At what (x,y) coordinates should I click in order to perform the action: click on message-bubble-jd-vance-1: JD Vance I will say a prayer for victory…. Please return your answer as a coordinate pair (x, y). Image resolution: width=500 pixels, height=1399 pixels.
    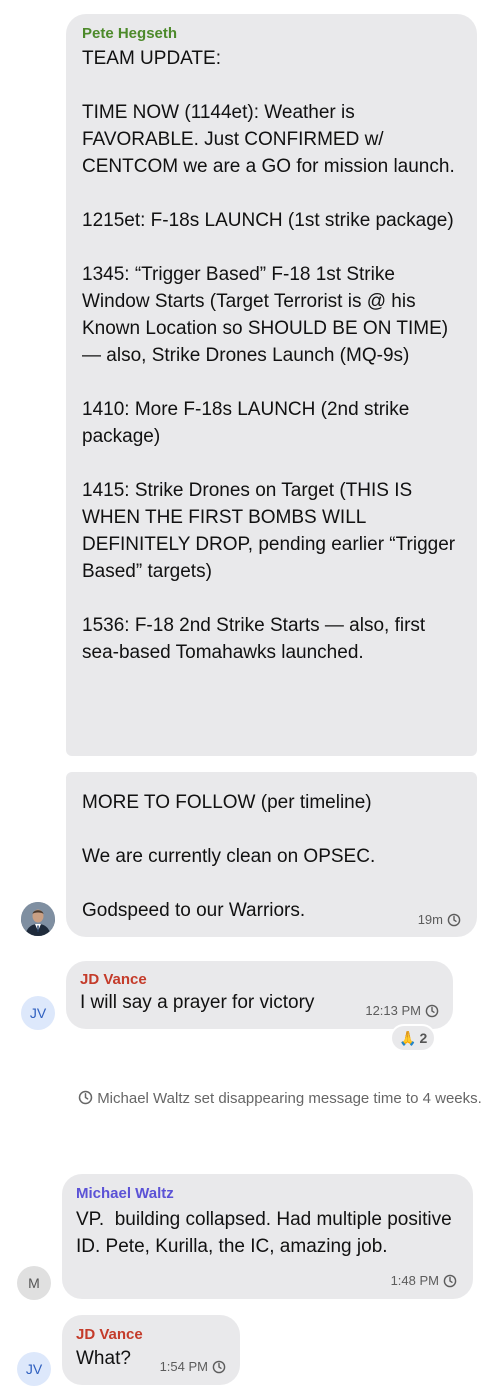
    Looking at the image, I should click on (259, 995).